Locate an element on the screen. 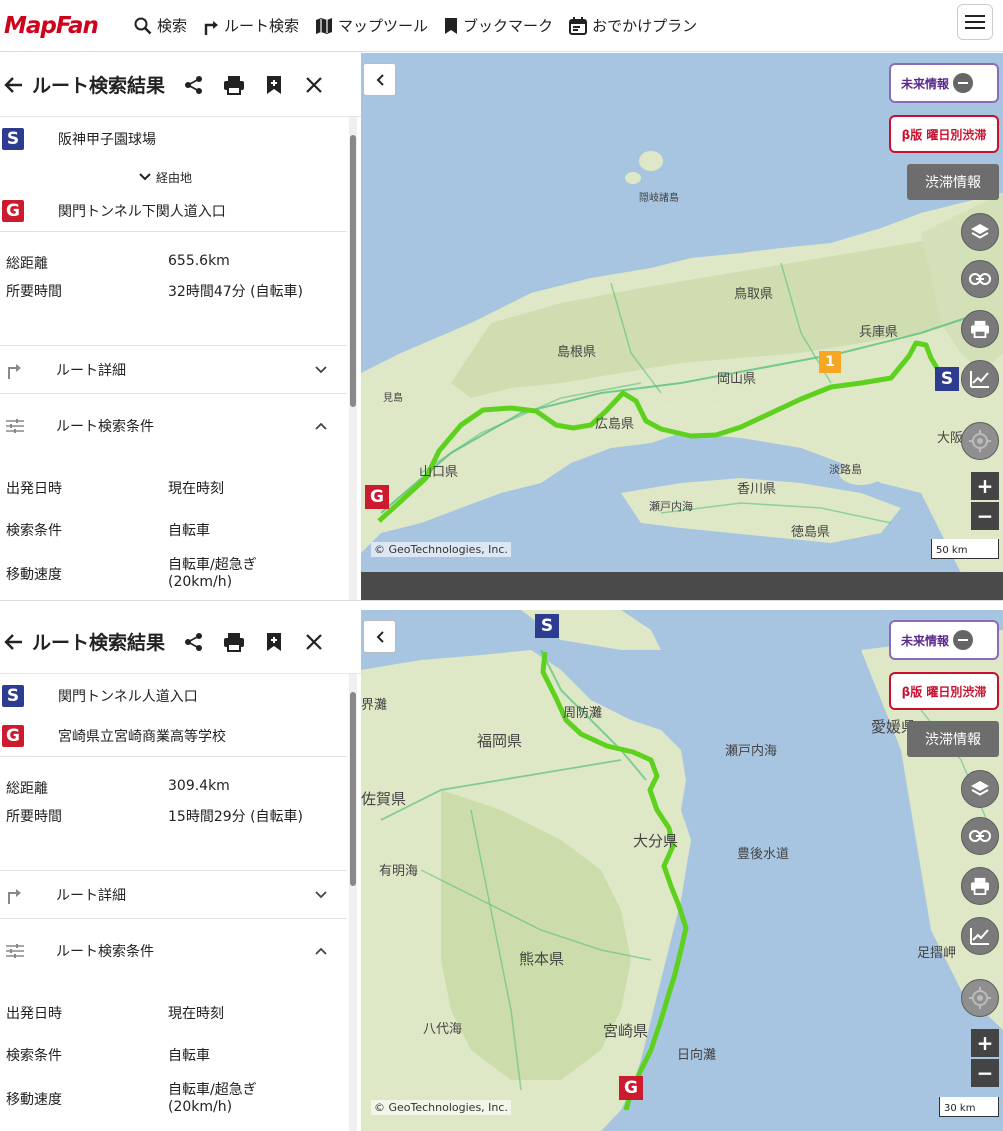 Image resolution: width=1003 pixels, height=1131 pixels. map-label-setonaikai: 瀬戸内海 is located at coordinates (671, 506).